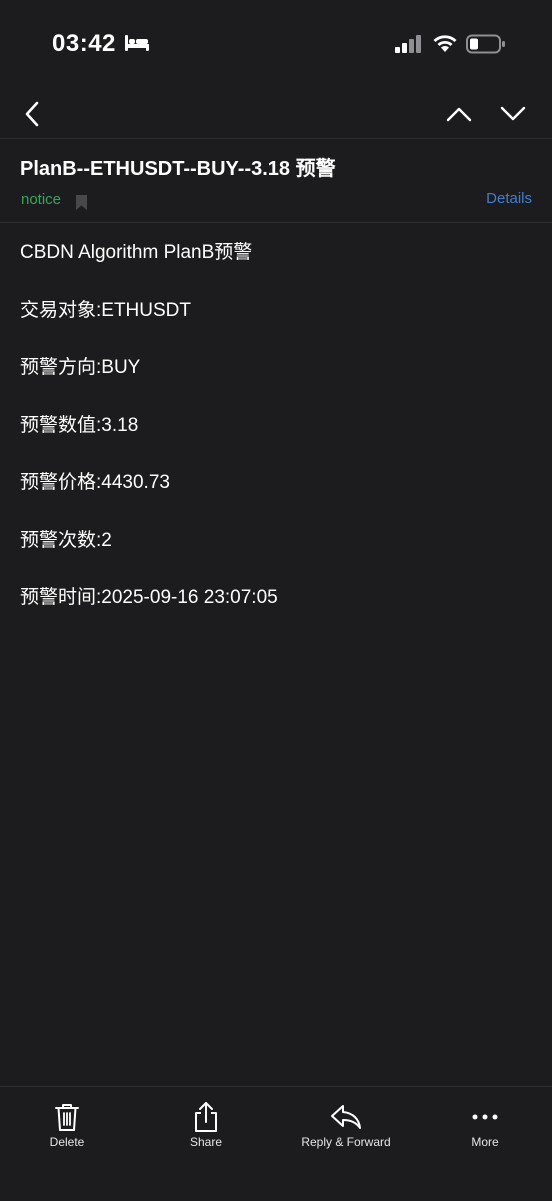 Image resolution: width=552 pixels, height=1201 pixels. Describe the element at coordinates (95, 482) in the screenshot. I see `body-line: 预警价格:4430.73` at that location.